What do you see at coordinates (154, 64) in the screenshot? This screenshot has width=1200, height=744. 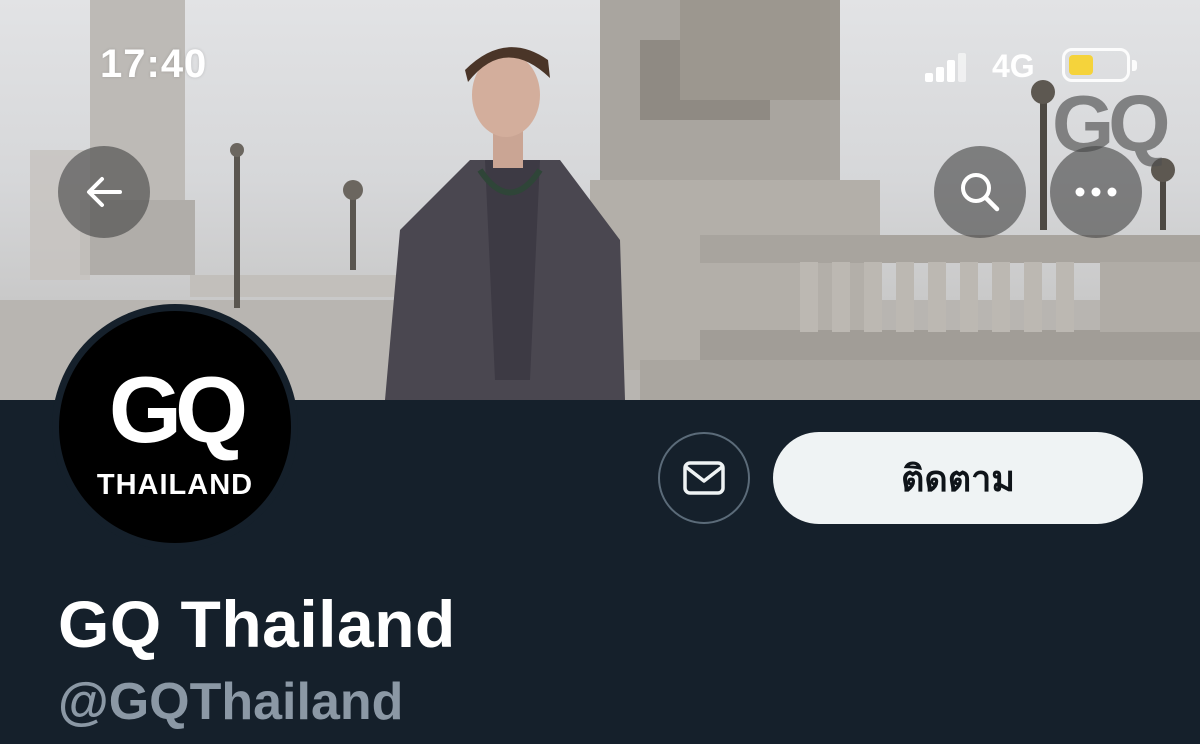 I see `status-time: 17:40` at bounding box center [154, 64].